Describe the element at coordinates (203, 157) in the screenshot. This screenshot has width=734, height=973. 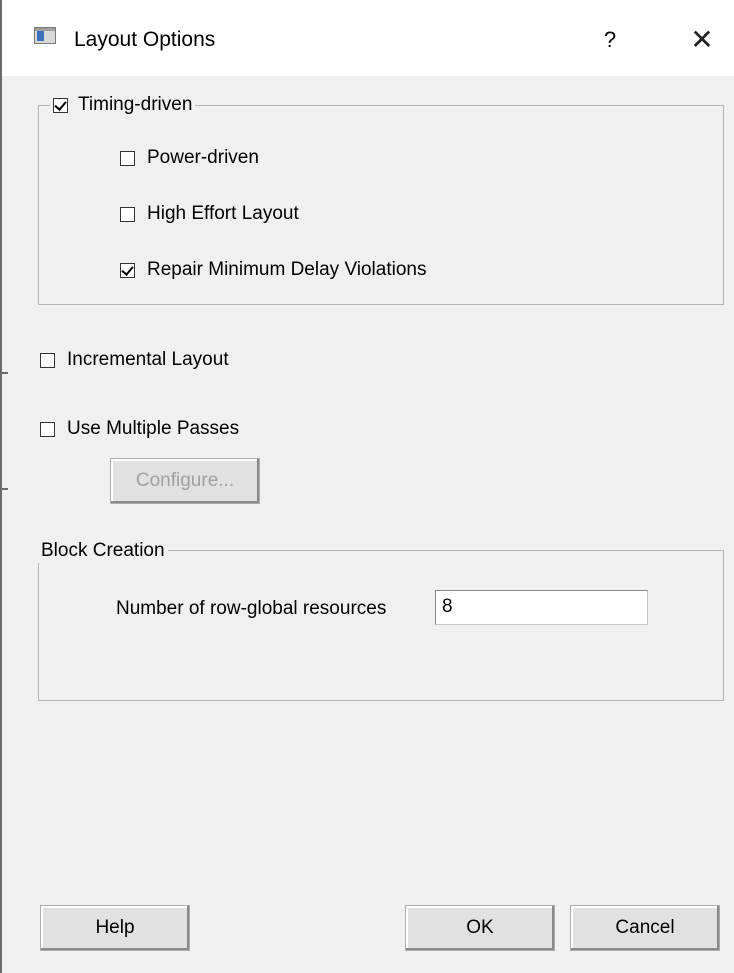
I see `power-driven-label: Power-driven` at that location.